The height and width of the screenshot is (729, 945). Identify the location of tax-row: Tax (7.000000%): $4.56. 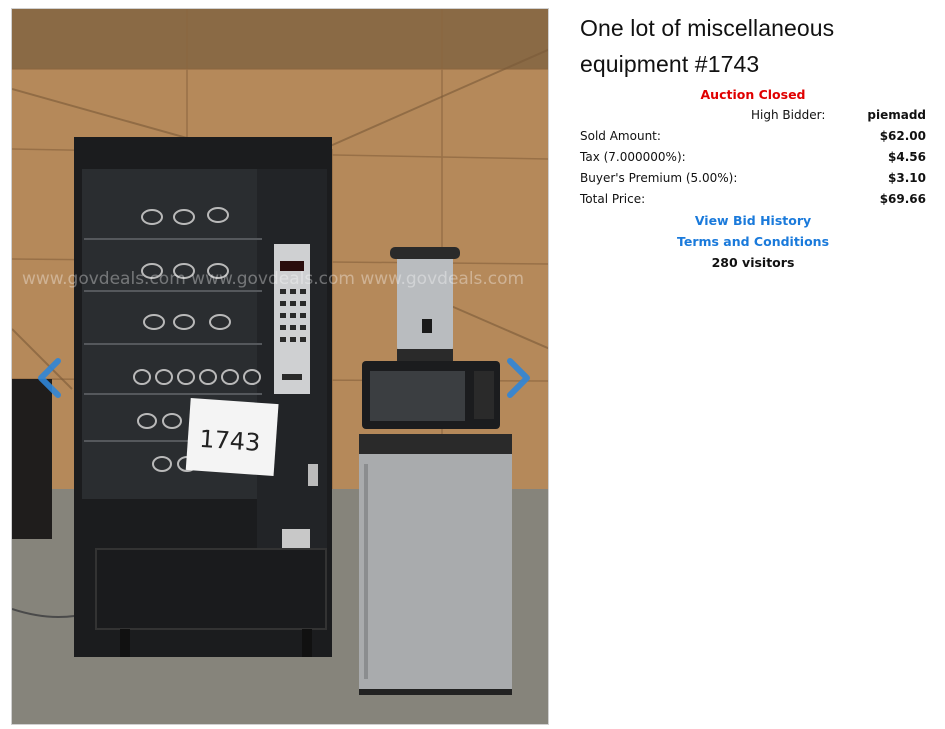
(753, 157).